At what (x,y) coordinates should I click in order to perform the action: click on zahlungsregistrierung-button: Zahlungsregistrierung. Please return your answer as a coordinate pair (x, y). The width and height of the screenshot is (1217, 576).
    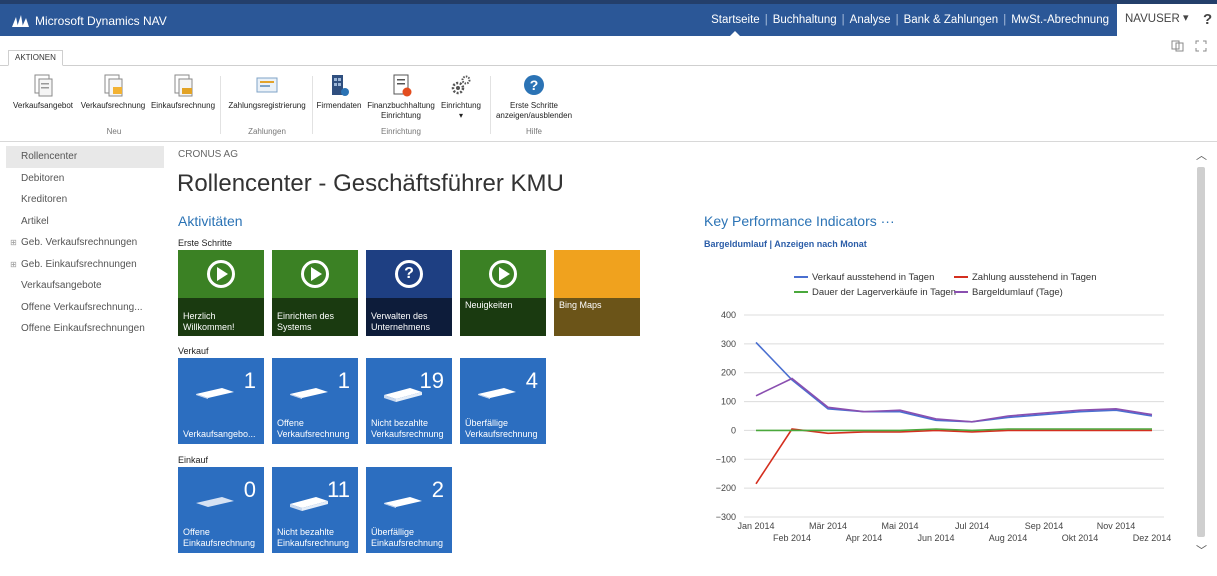
    Looking at the image, I should click on (267, 91).